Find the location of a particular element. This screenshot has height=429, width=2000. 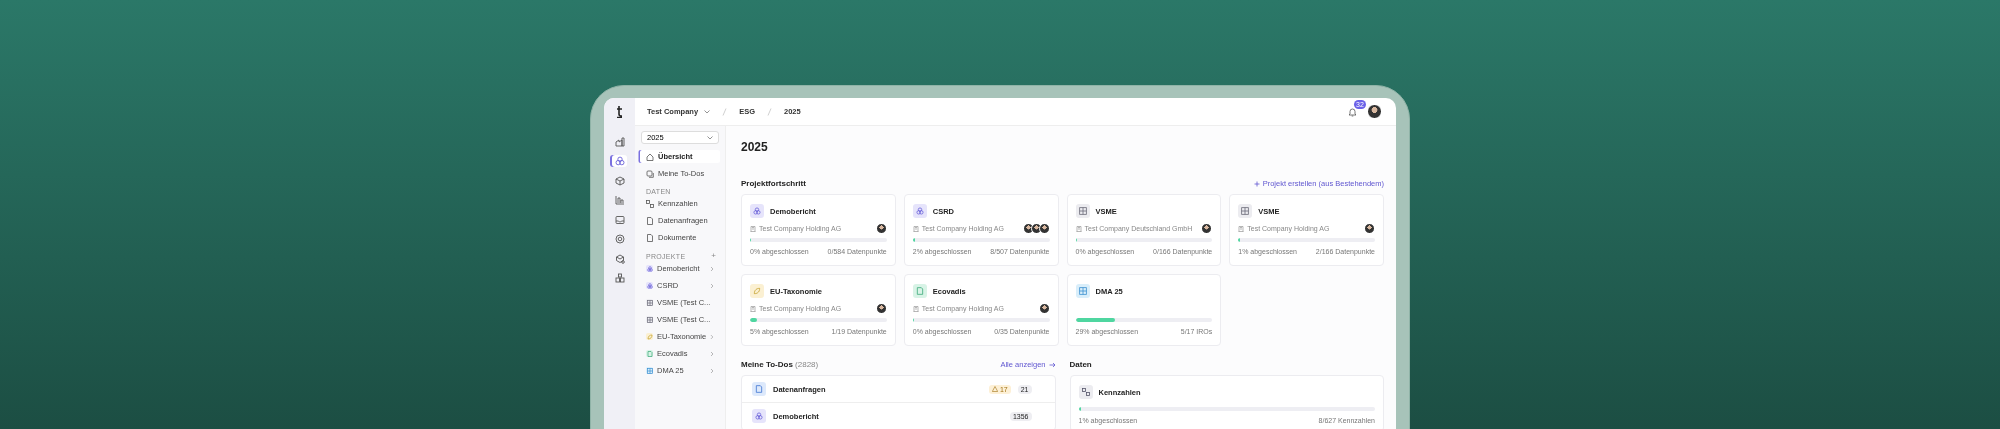

plus-icon is located at coordinates (1256, 183).